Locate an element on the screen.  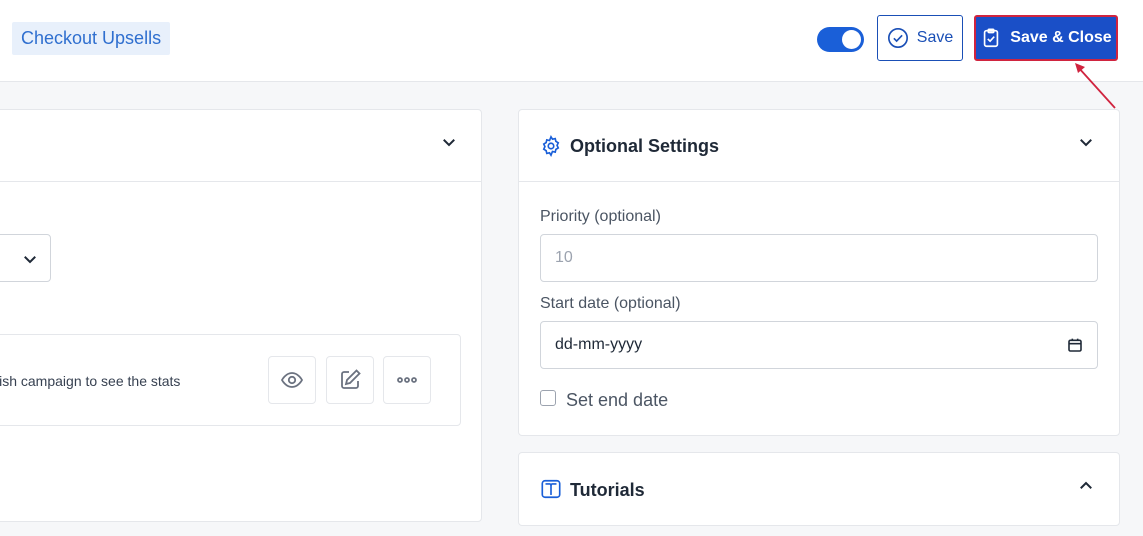
optional-settings-header: Optional Settings is located at coordinates (819, 146).